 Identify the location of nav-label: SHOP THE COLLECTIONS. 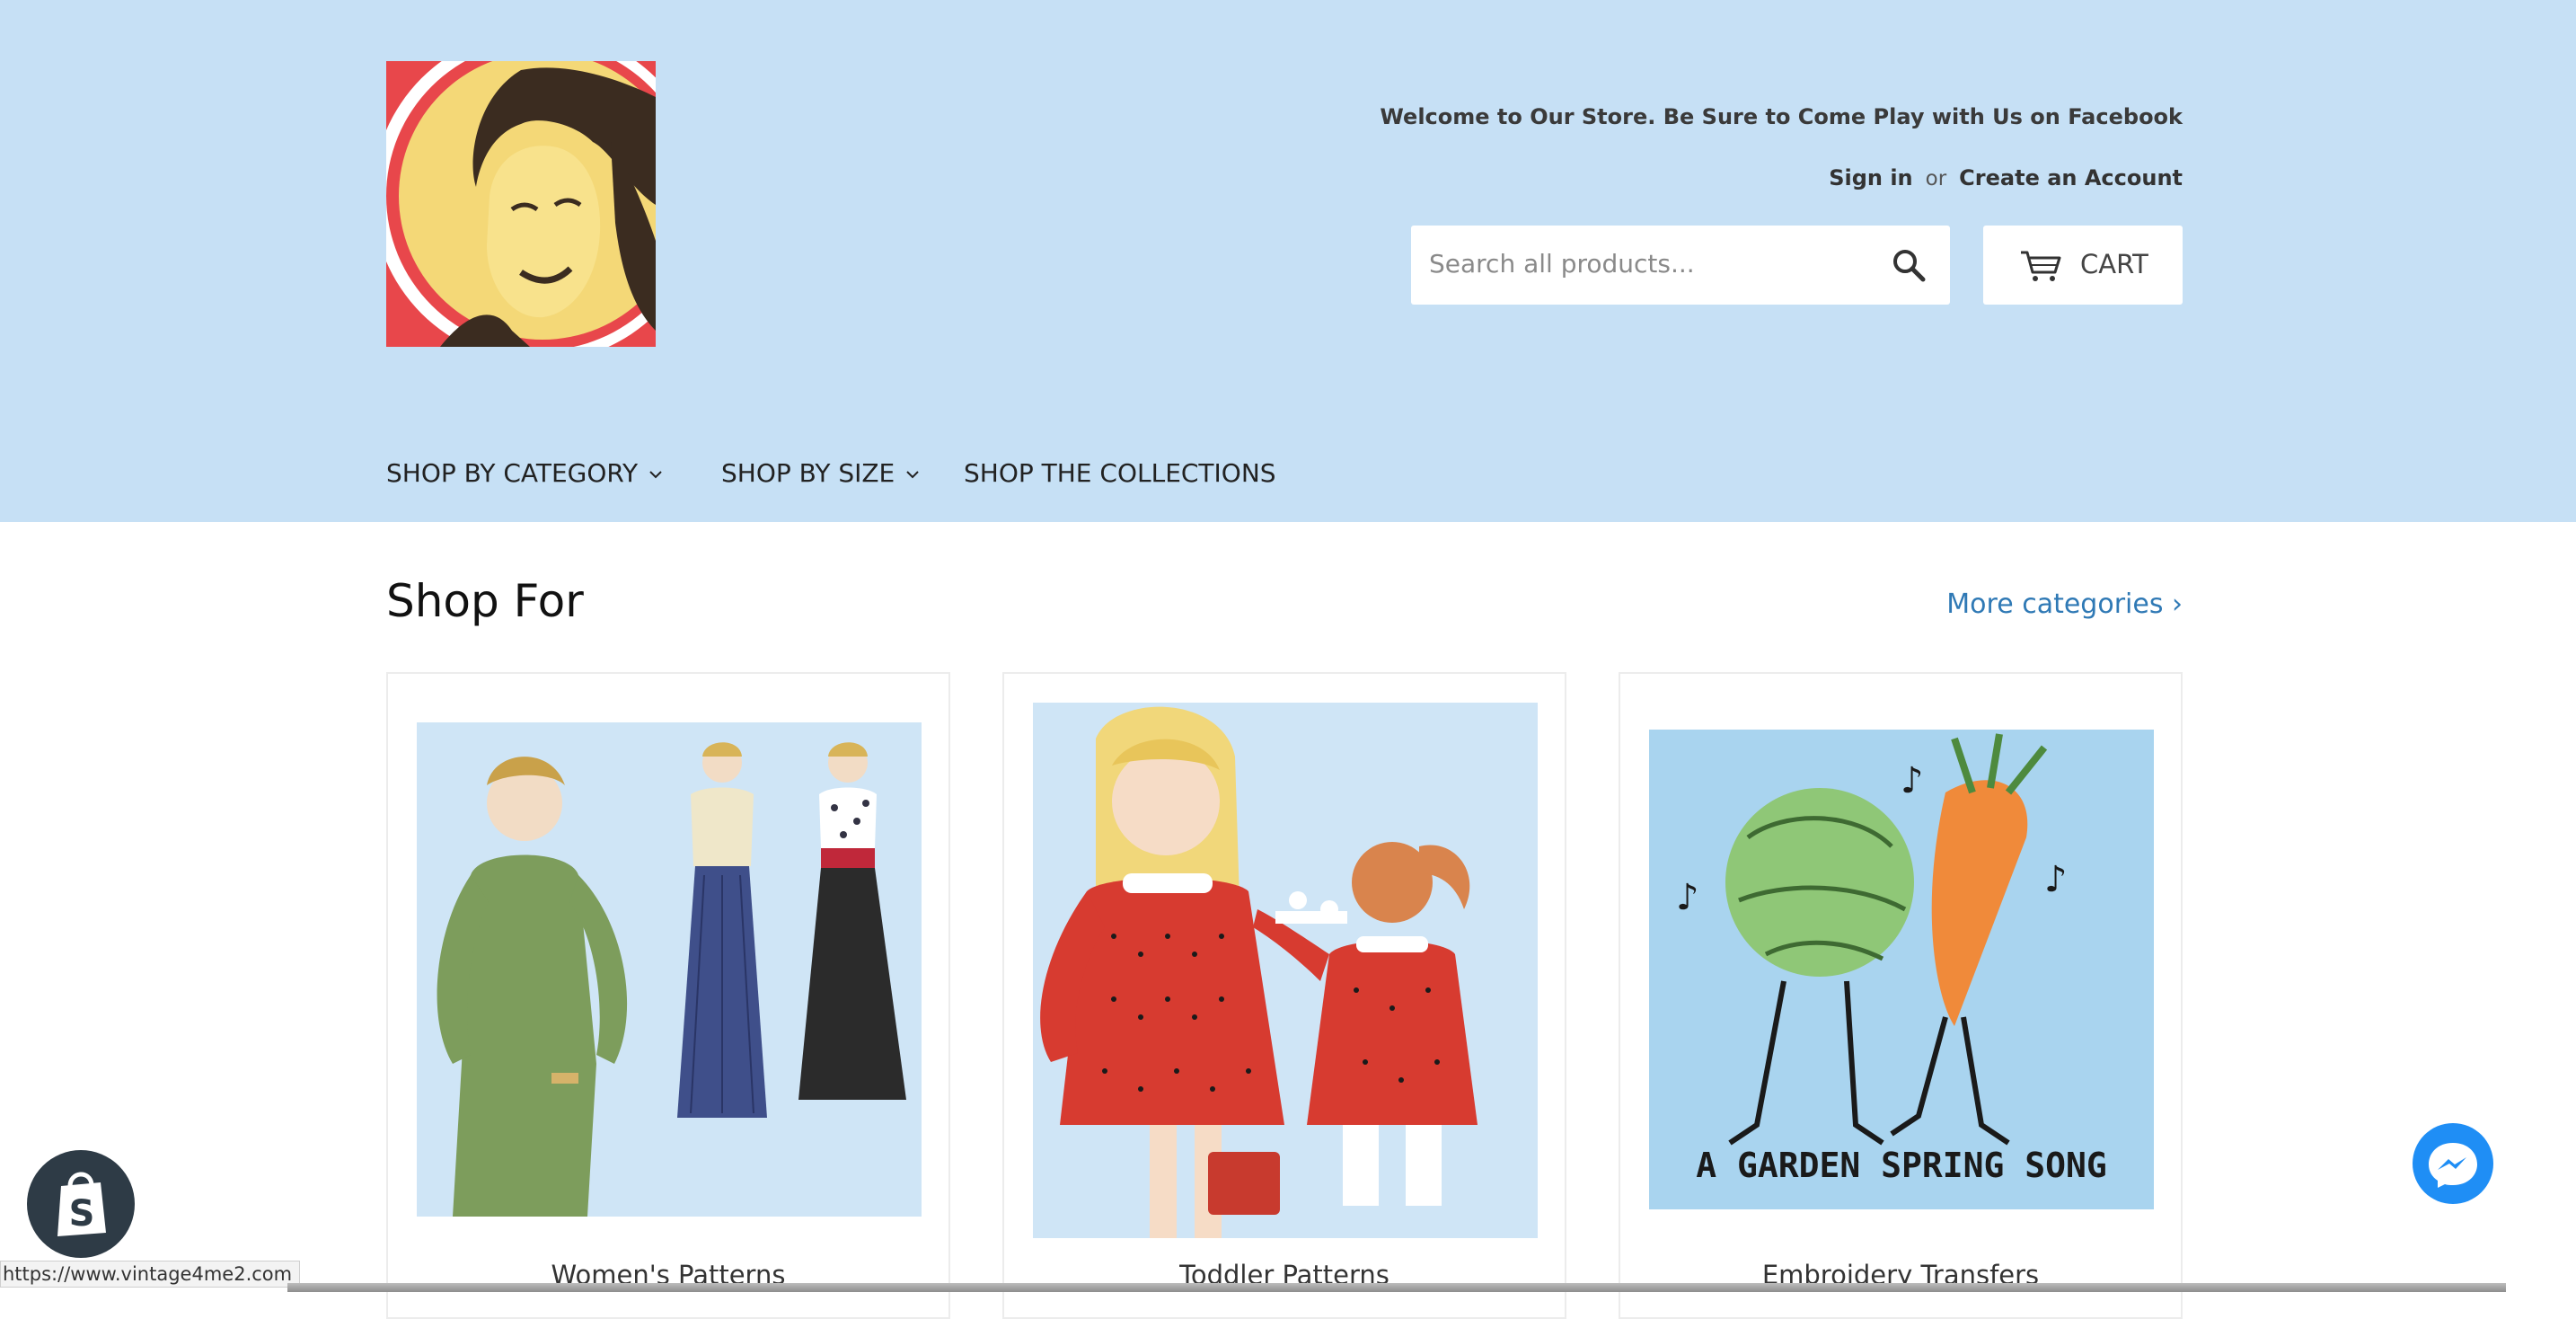
(1120, 473).